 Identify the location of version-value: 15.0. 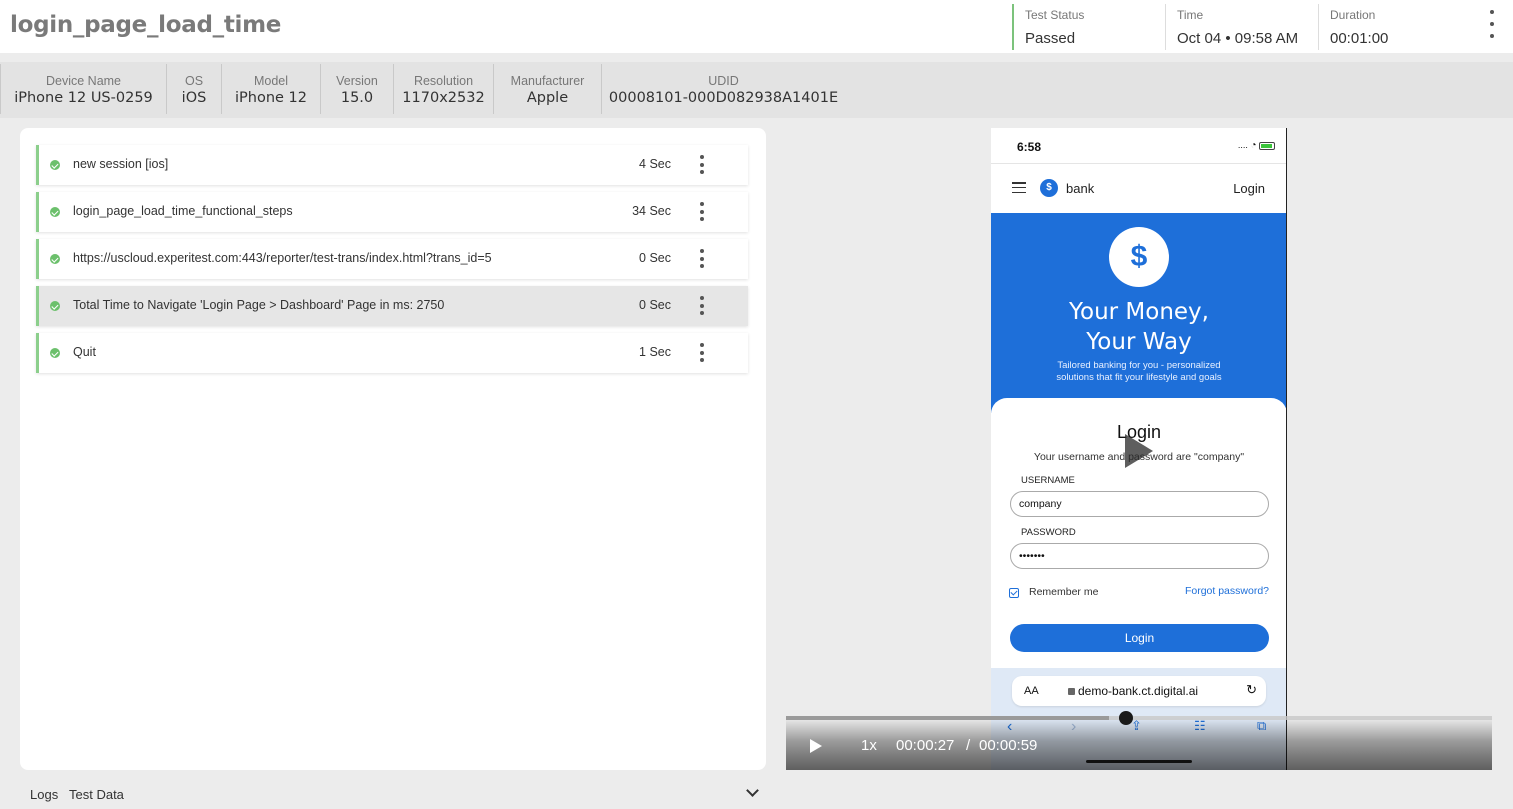
(357, 98).